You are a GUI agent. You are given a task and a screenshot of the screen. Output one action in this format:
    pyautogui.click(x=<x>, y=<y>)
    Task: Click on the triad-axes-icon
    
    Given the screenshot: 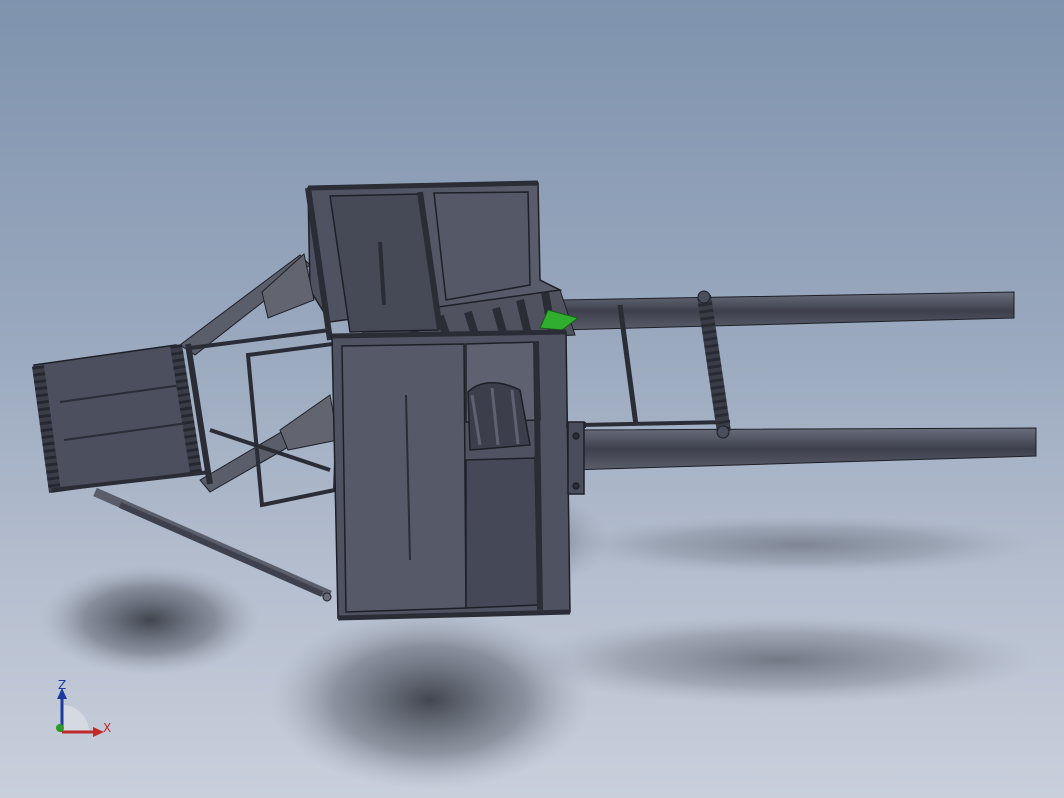 What is the action you would take?
    pyautogui.click(x=80, y=712)
    